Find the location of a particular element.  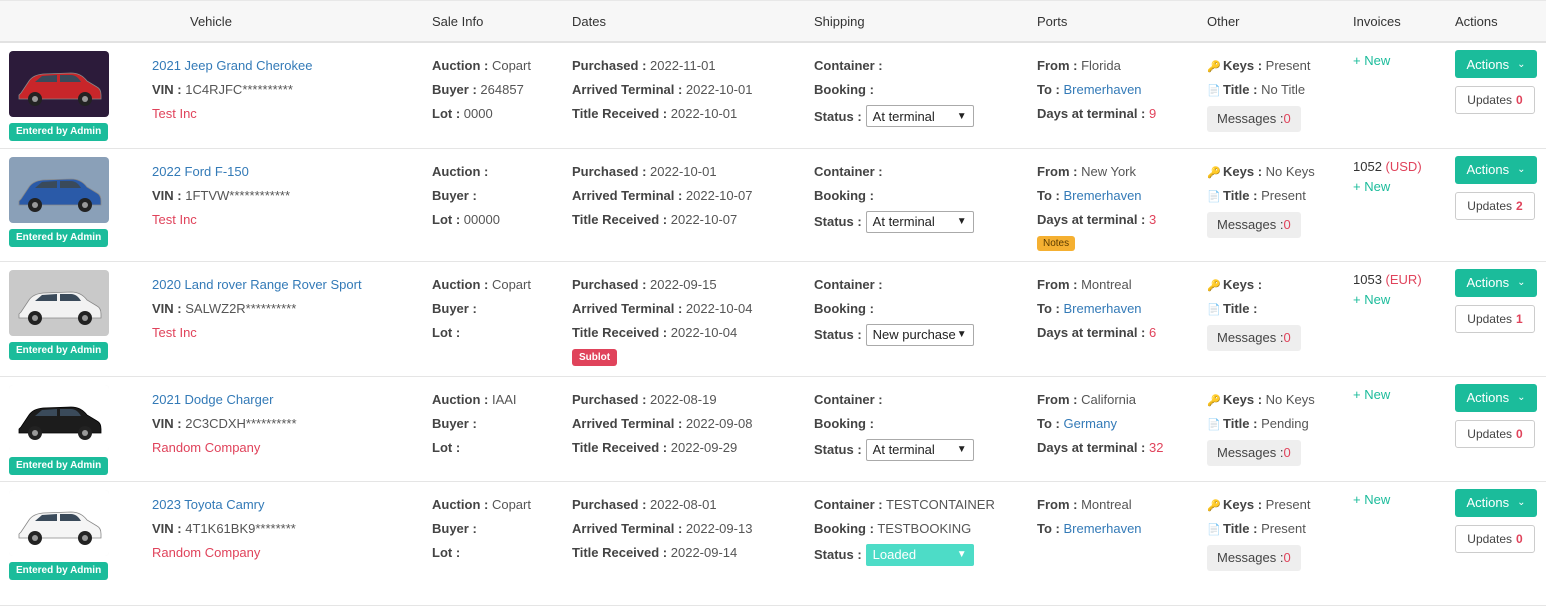

booking-line: Booking : TESTBOOKING is located at coordinates (893, 528).